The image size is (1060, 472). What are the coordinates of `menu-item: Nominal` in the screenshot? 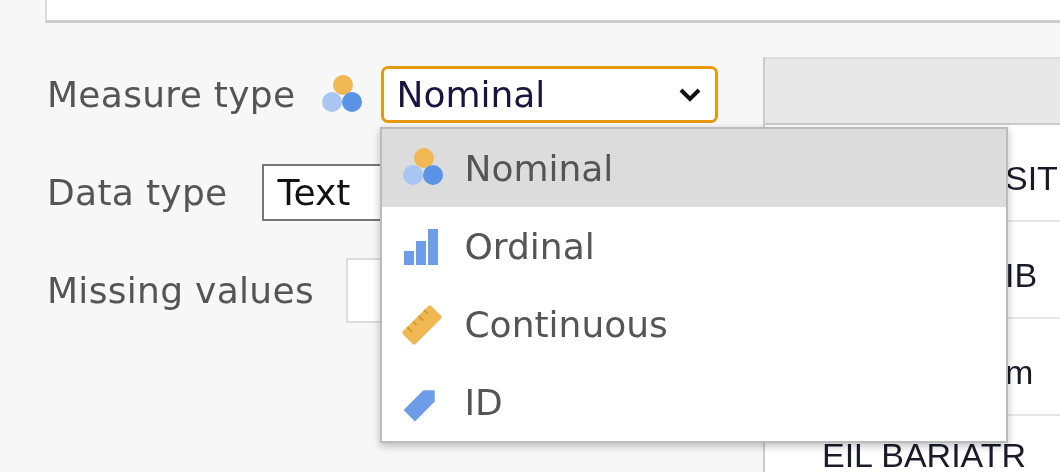 It's located at (694, 168).